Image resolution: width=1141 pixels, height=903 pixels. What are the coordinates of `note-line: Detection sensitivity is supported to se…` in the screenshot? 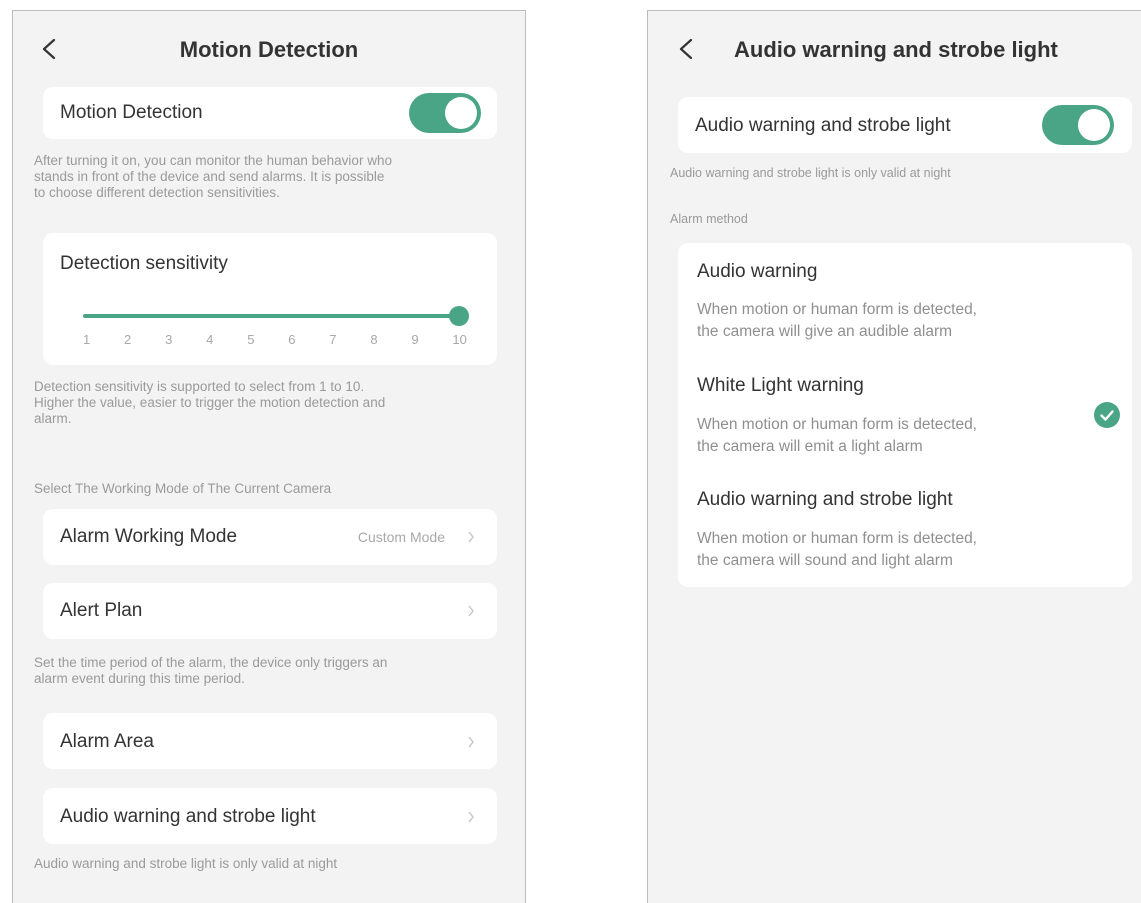 It's located at (199, 386).